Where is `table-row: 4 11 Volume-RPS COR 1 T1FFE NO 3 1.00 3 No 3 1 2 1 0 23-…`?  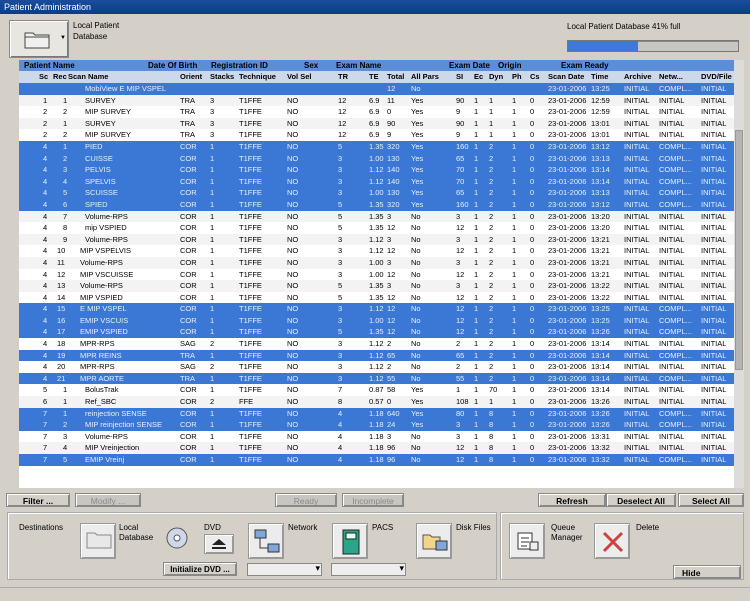
table-row: 4 11 Volume-RPS COR 1 T1FFE NO 3 1.00 3 No 3 1 2 1 0 23-… is located at coordinates (381, 262).